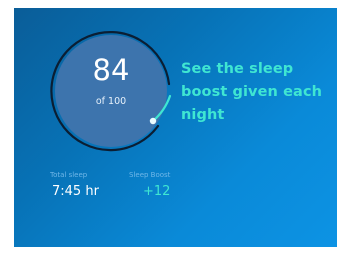 This screenshot has height=253, width=338. Describe the element at coordinates (69, 175) in the screenshot. I see `total-sleep-label: Total sleep` at that location.